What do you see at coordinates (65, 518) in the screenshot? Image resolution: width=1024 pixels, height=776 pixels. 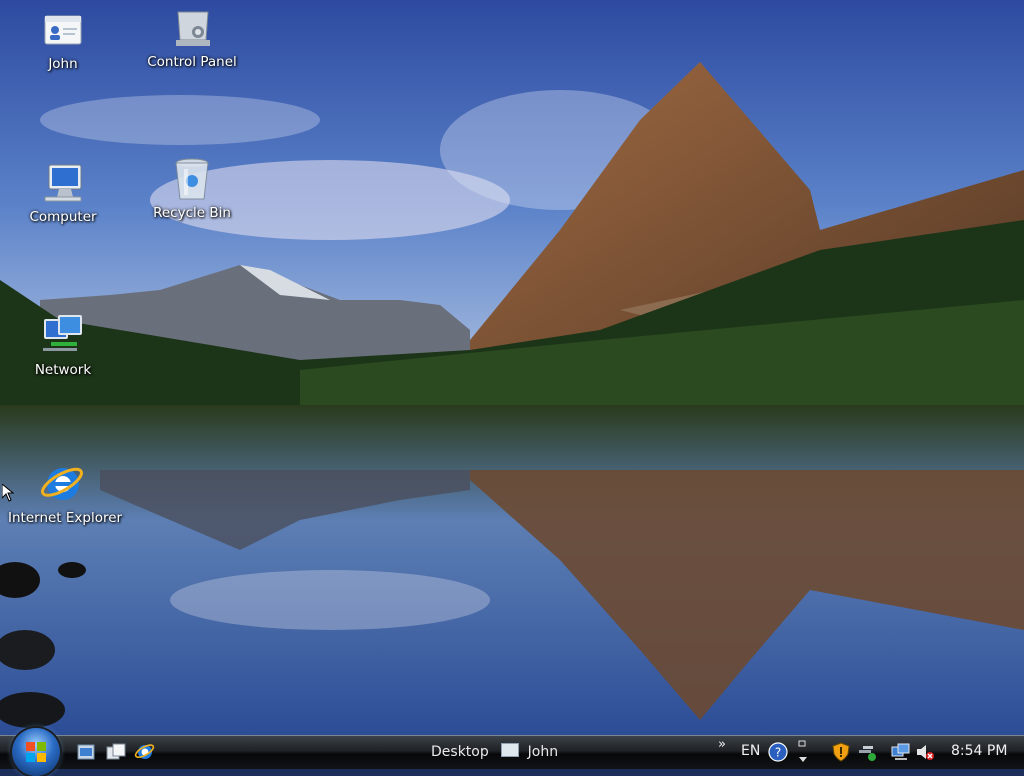 I see `desktop-icon-label: Internet Explorer` at bounding box center [65, 518].